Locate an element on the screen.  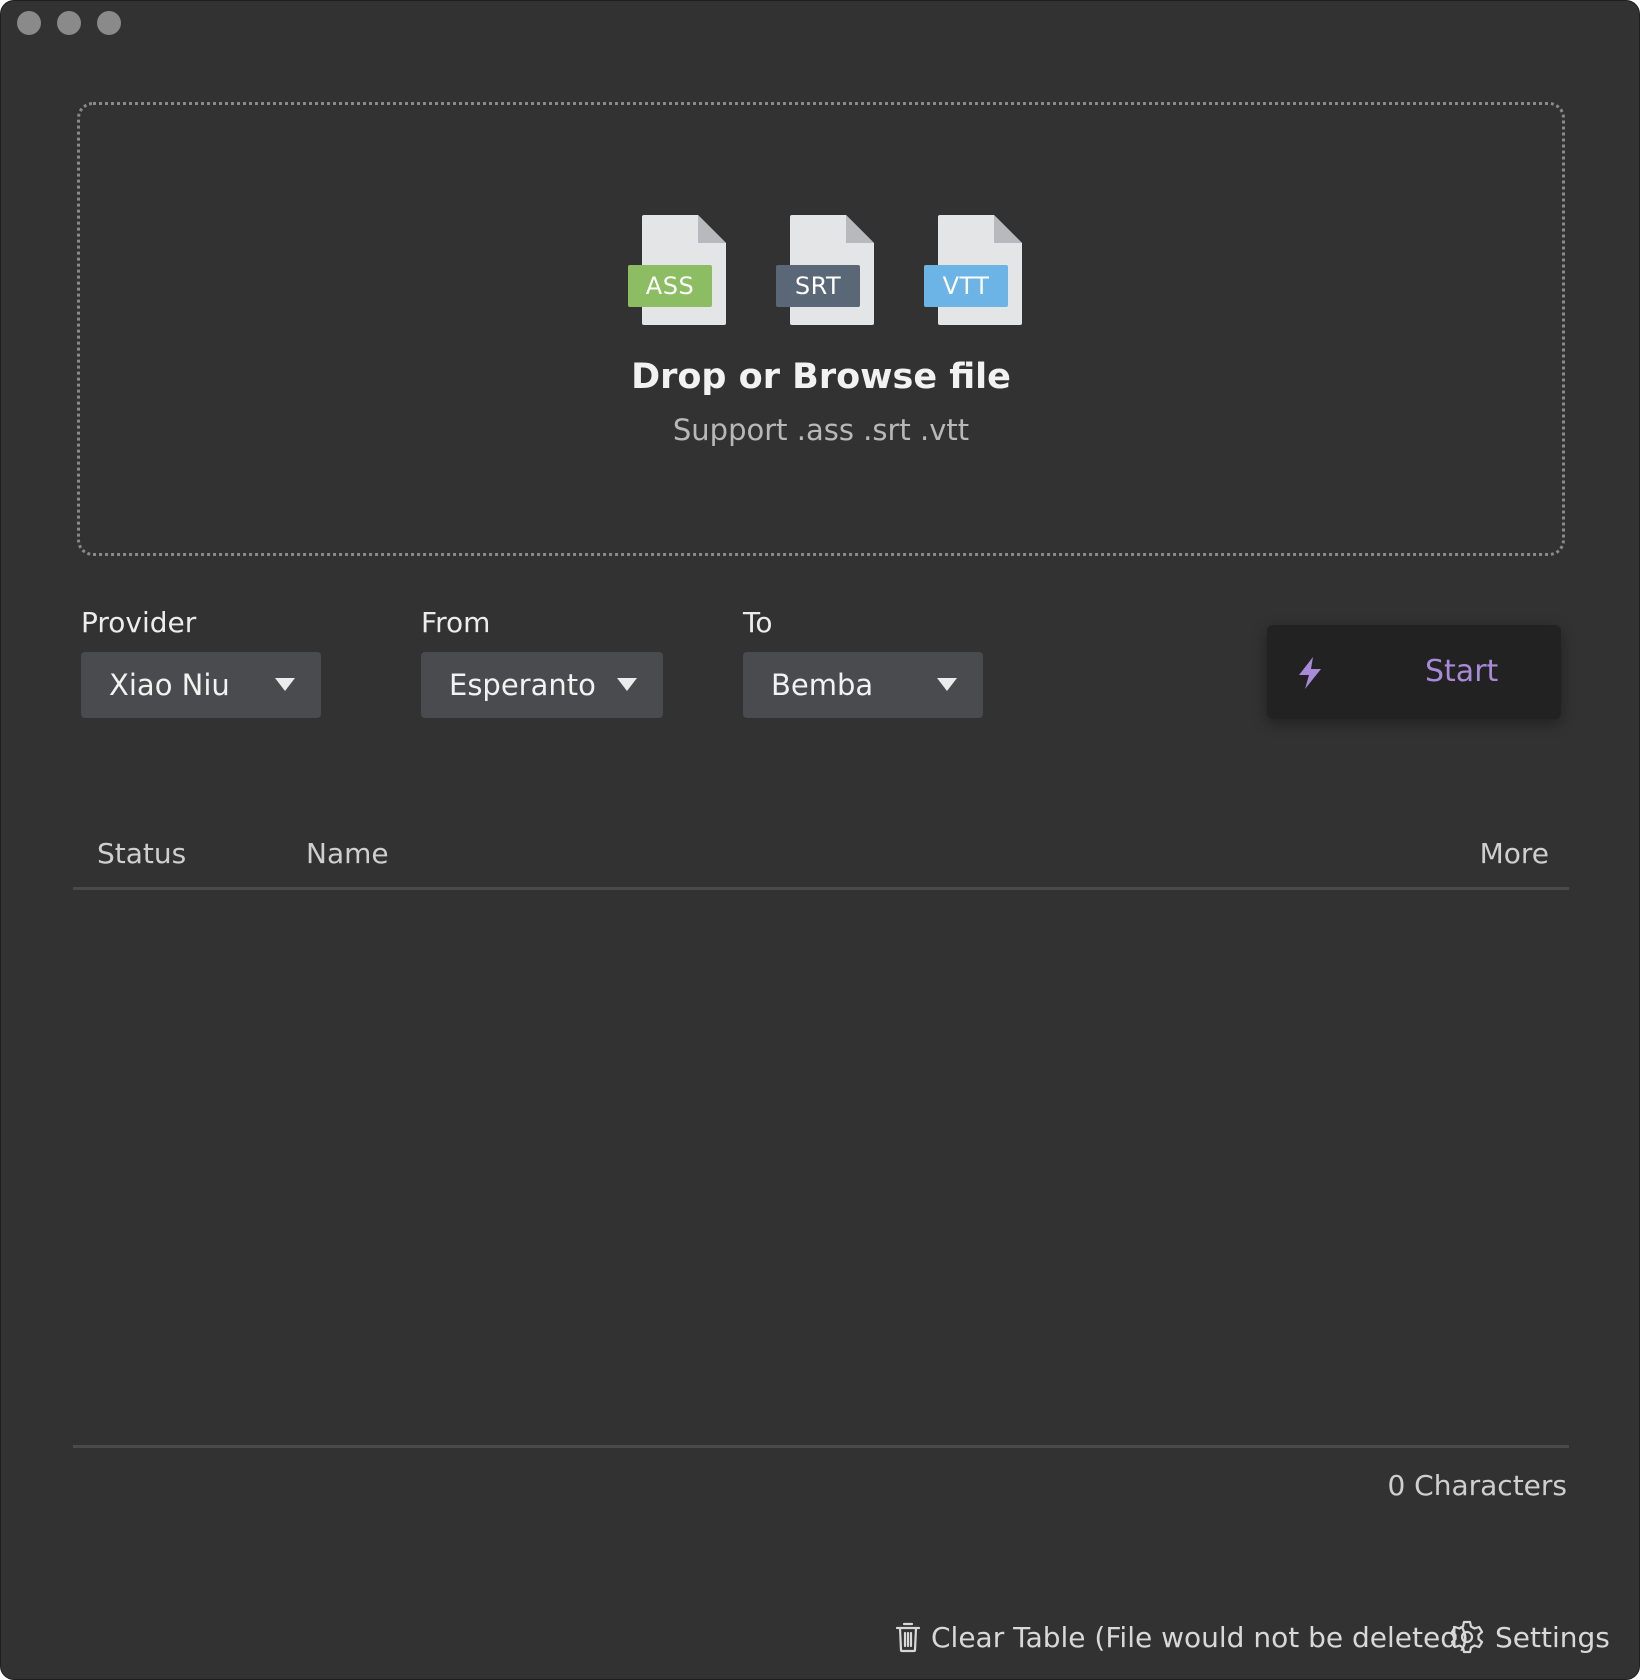
to-label: To is located at coordinates (758, 622).